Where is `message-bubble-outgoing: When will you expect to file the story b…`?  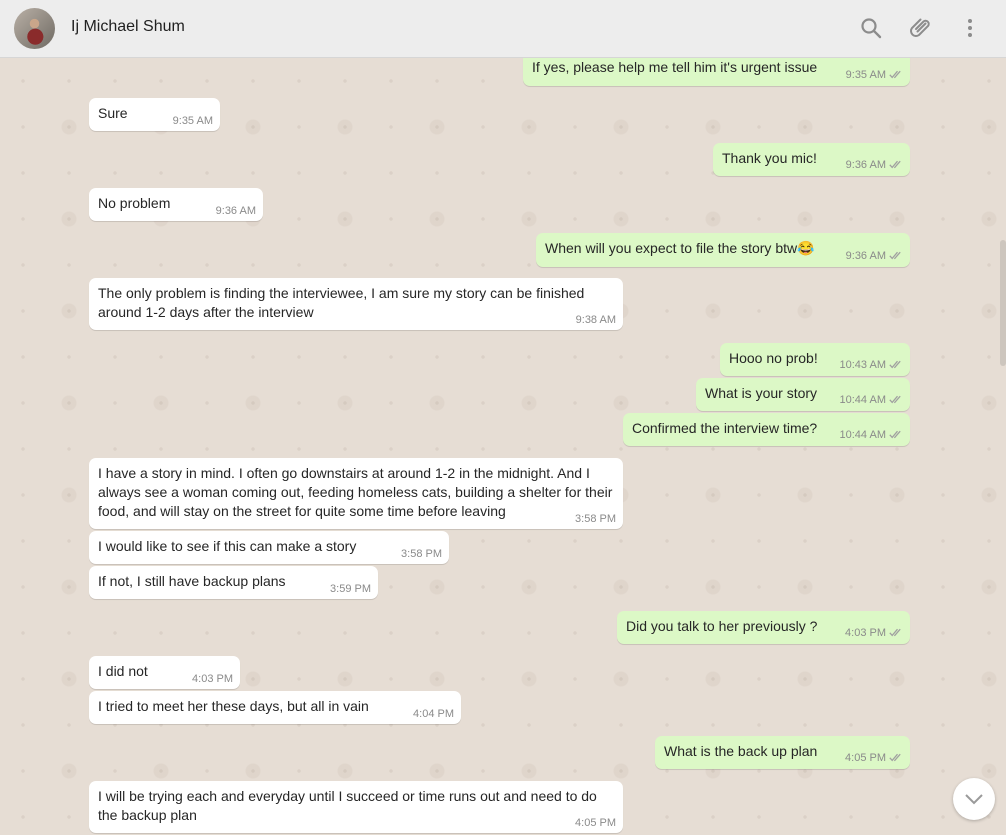 message-bubble-outgoing: When will you expect to file the story b… is located at coordinates (723, 250).